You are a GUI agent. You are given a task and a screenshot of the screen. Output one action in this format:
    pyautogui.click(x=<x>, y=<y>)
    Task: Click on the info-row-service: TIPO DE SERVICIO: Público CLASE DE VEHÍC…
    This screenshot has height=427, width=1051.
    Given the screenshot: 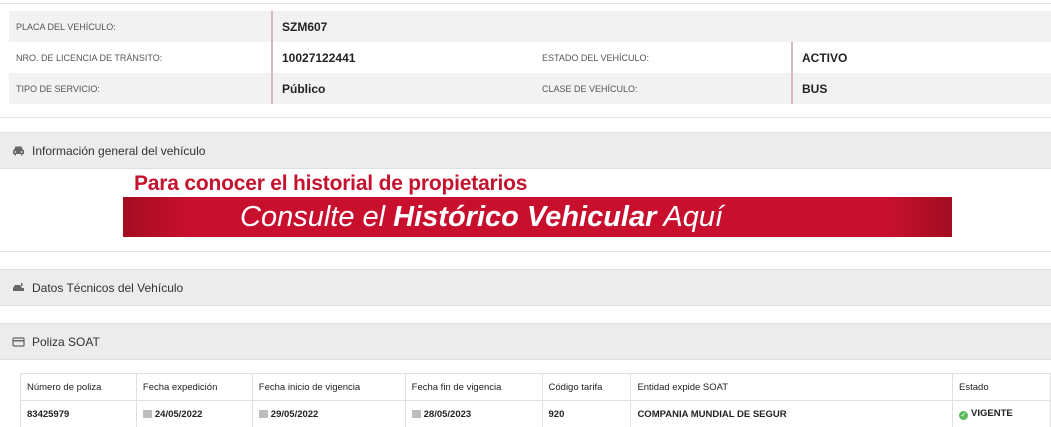 What is the action you would take?
    pyautogui.click(x=530, y=88)
    